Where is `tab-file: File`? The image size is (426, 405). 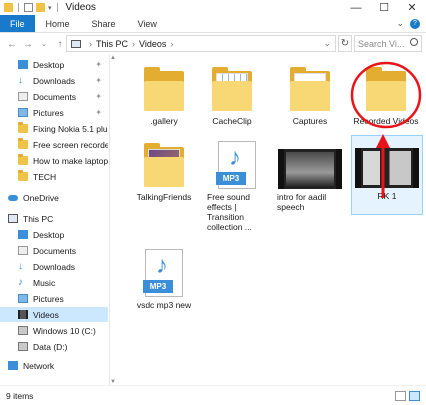 tab-file: File is located at coordinates (17, 23).